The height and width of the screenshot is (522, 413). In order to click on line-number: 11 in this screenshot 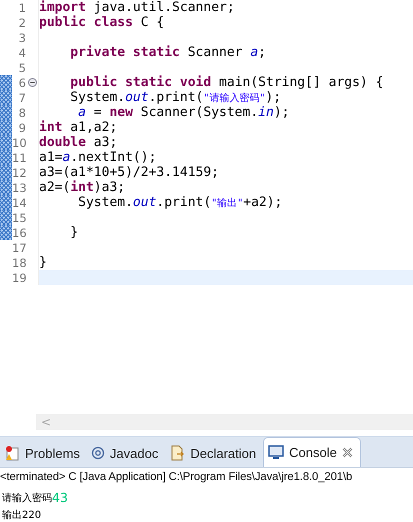, I will do `click(19, 157)`.